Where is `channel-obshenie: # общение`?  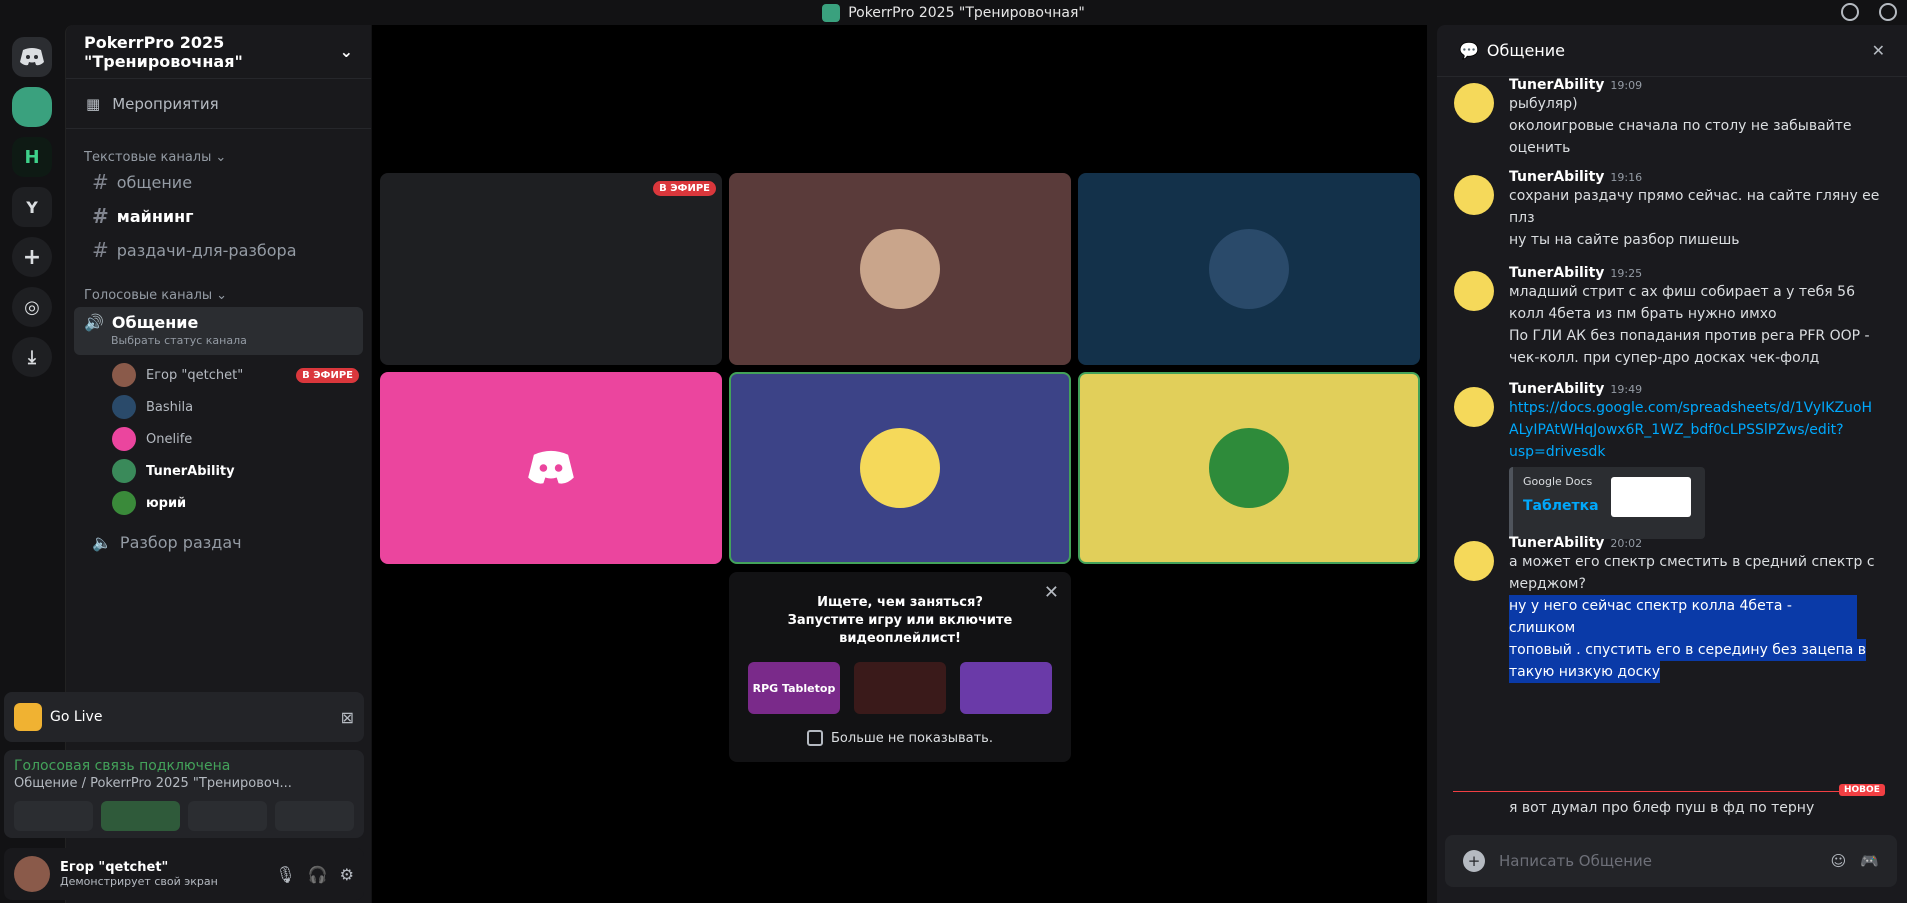 channel-obshenie: # общение is located at coordinates (218, 182).